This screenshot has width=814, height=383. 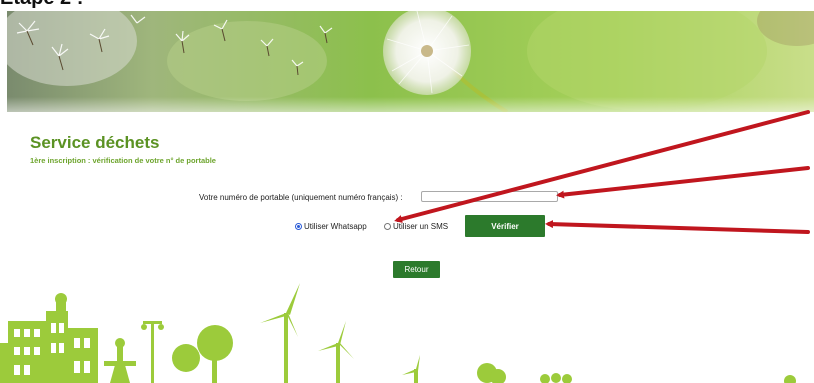 I want to click on whatsapp-option: Utiliser Whatsapp, so click(x=331, y=226).